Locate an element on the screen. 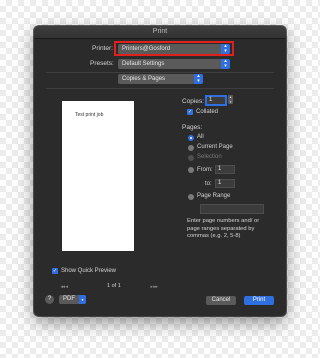  page-preview: Test print job is located at coordinates (98, 176).